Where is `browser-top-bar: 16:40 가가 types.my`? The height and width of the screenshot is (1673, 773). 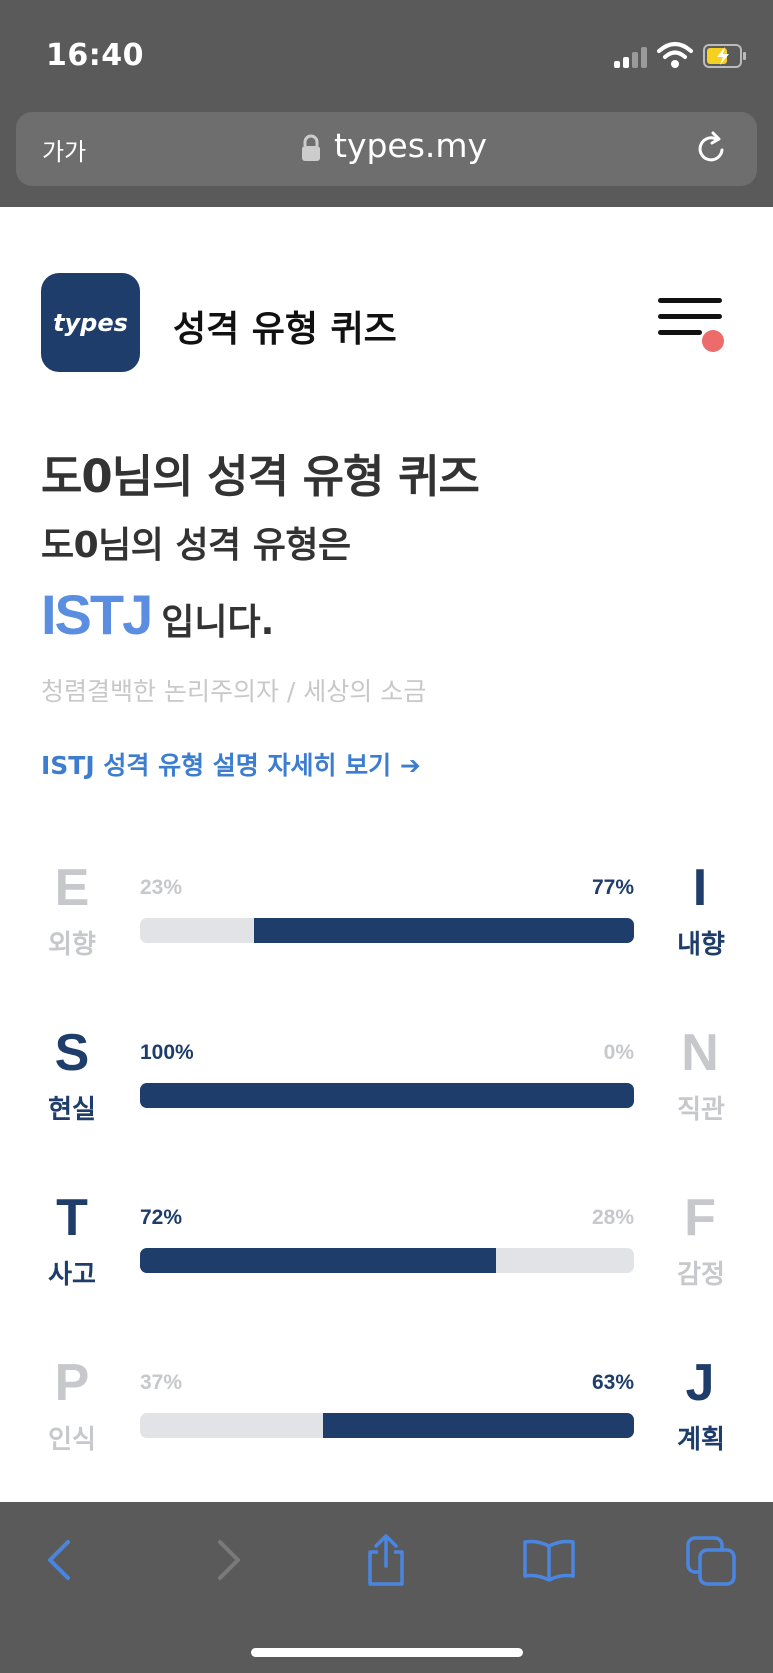 browser-top-bar: 16:40 가가 types.my is located at coordinates (386, 103).